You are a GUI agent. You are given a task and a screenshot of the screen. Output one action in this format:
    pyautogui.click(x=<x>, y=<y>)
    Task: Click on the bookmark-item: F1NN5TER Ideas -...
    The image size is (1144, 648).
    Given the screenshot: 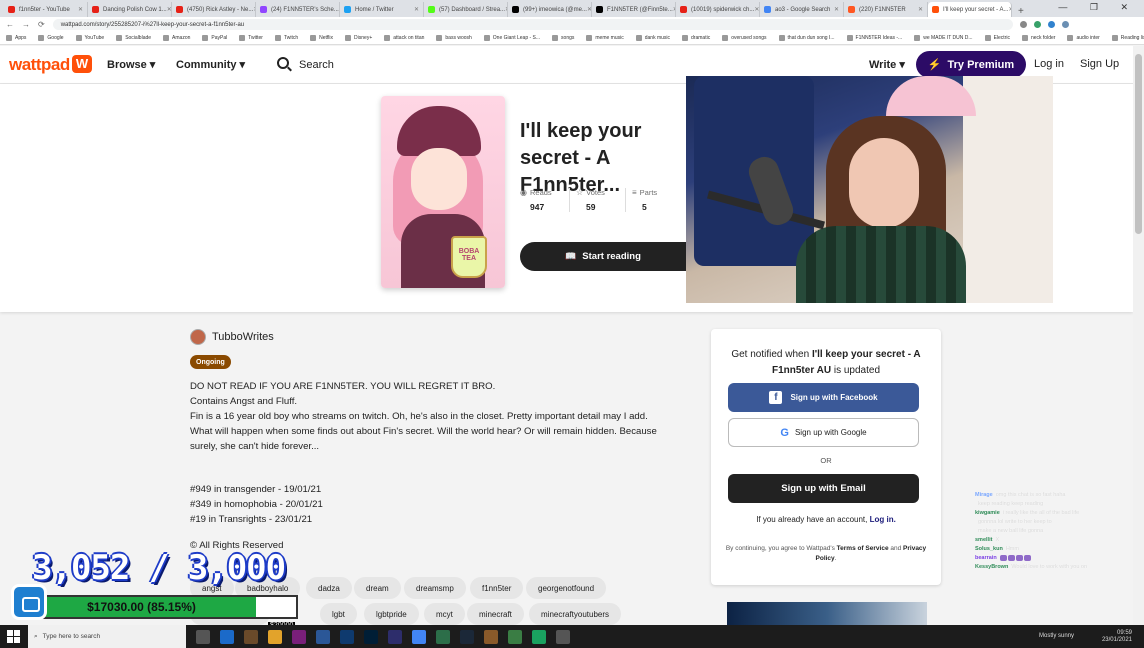 What is the action you would take?
    pyautogui.click(x=874, y=38)
    